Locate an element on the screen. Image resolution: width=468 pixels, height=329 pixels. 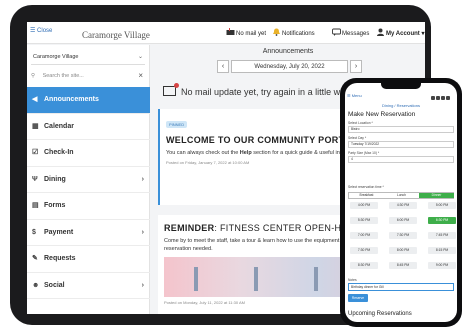
sidebar-item-requests: ✎ Requests is located at coordinates (88, 259).